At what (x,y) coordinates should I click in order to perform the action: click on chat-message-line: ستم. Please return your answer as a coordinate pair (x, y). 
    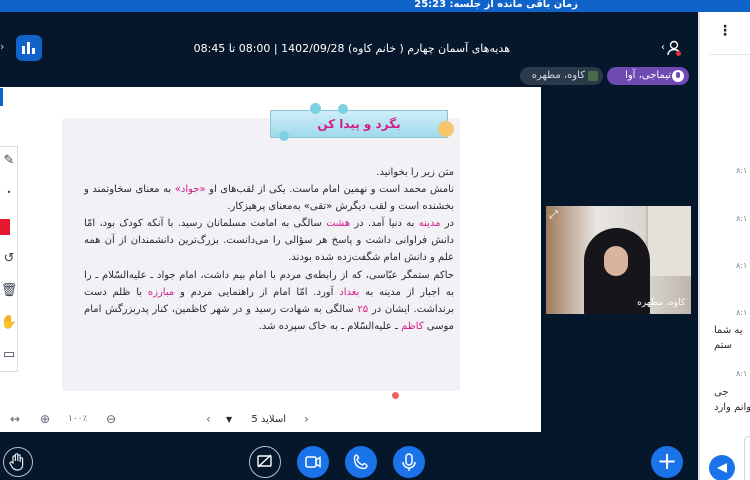
    Looking at the image, I should click on (723, 345).